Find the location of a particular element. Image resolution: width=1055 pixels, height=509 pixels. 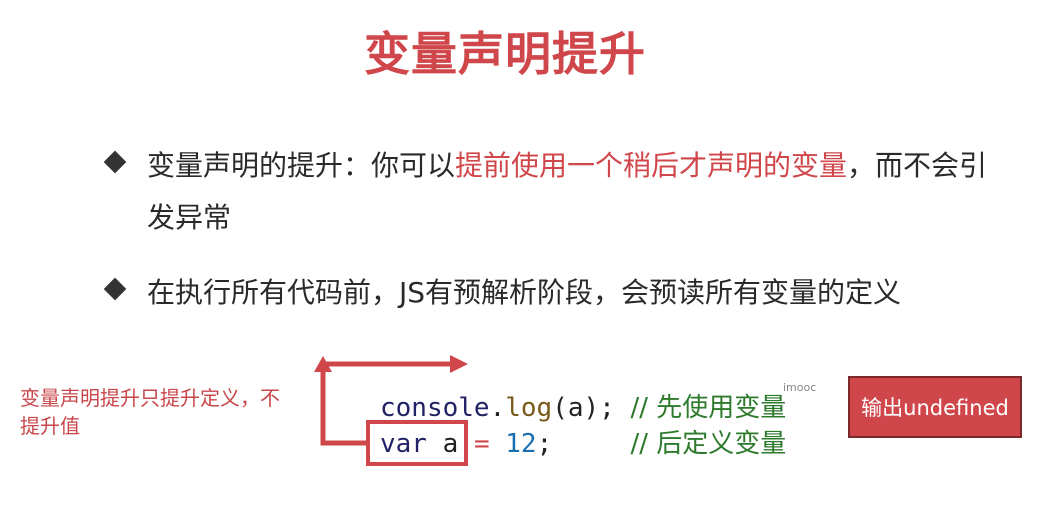

bullet-text: 在执行所有代码前，JS有预解析阶段，会预读所有变量的定义 is located at coordinates (524, 292).